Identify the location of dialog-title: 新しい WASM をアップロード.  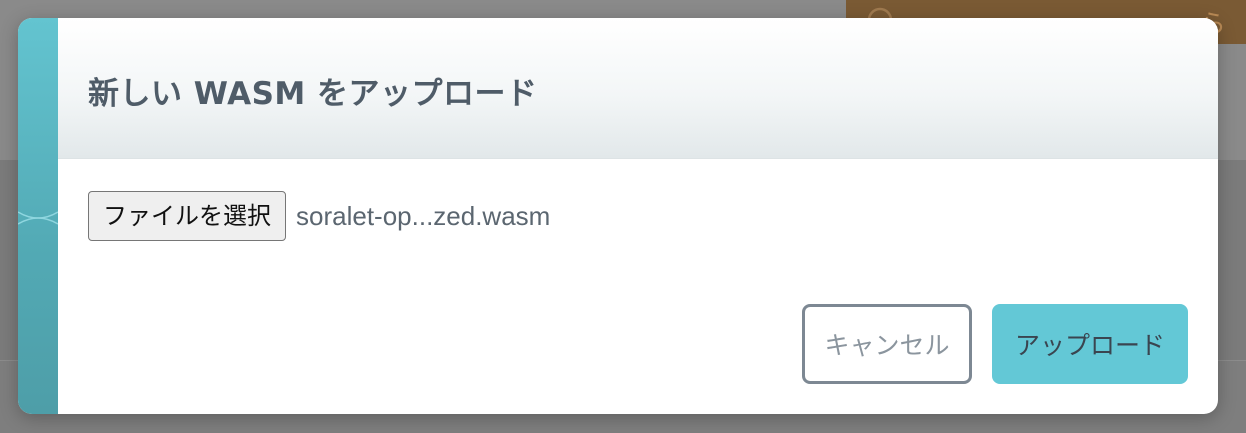
(313, 94).